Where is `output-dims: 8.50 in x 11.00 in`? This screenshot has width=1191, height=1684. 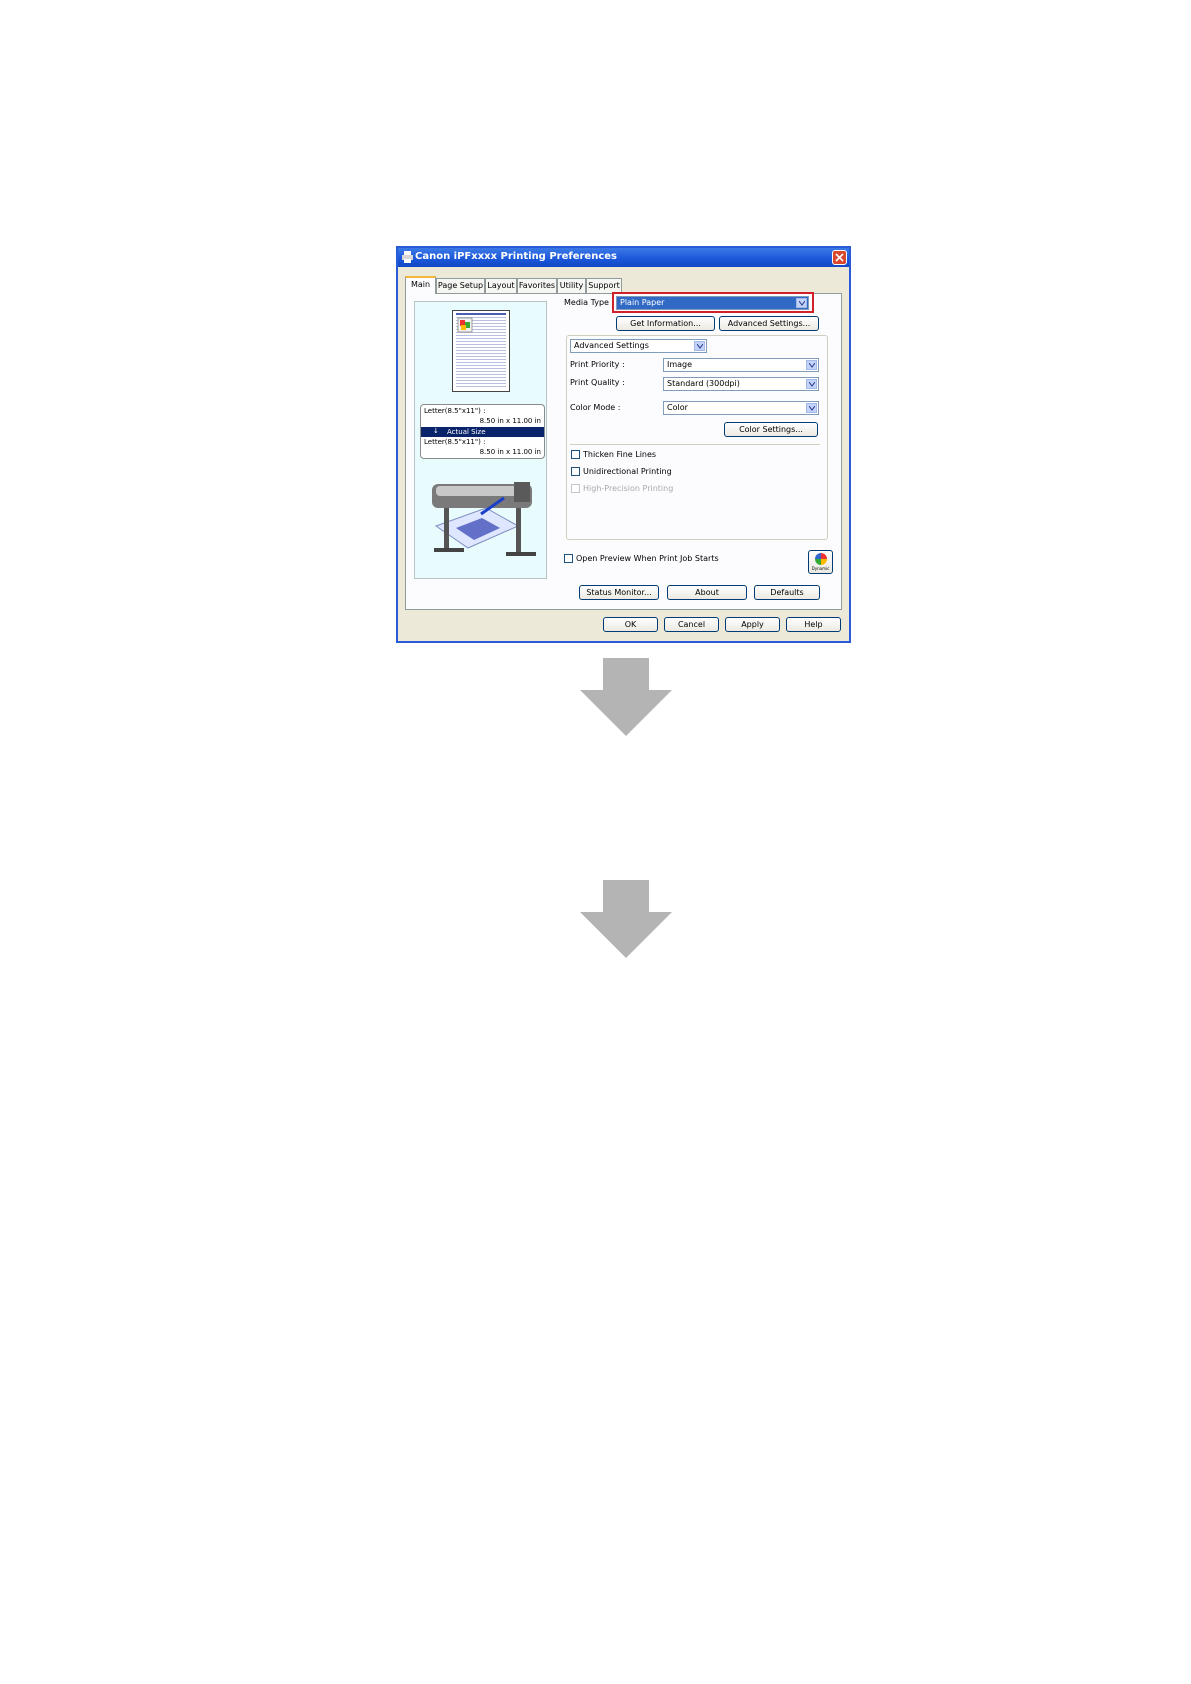 output-dims: 8.50 in x 11.00 in is located at coordinates (510, 452).